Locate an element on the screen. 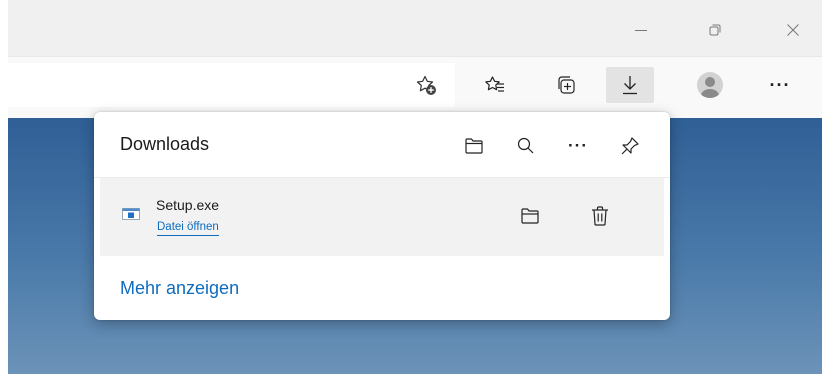 The image size is (822, 374). show-in-folder-button is located at coordinates (530, 216).